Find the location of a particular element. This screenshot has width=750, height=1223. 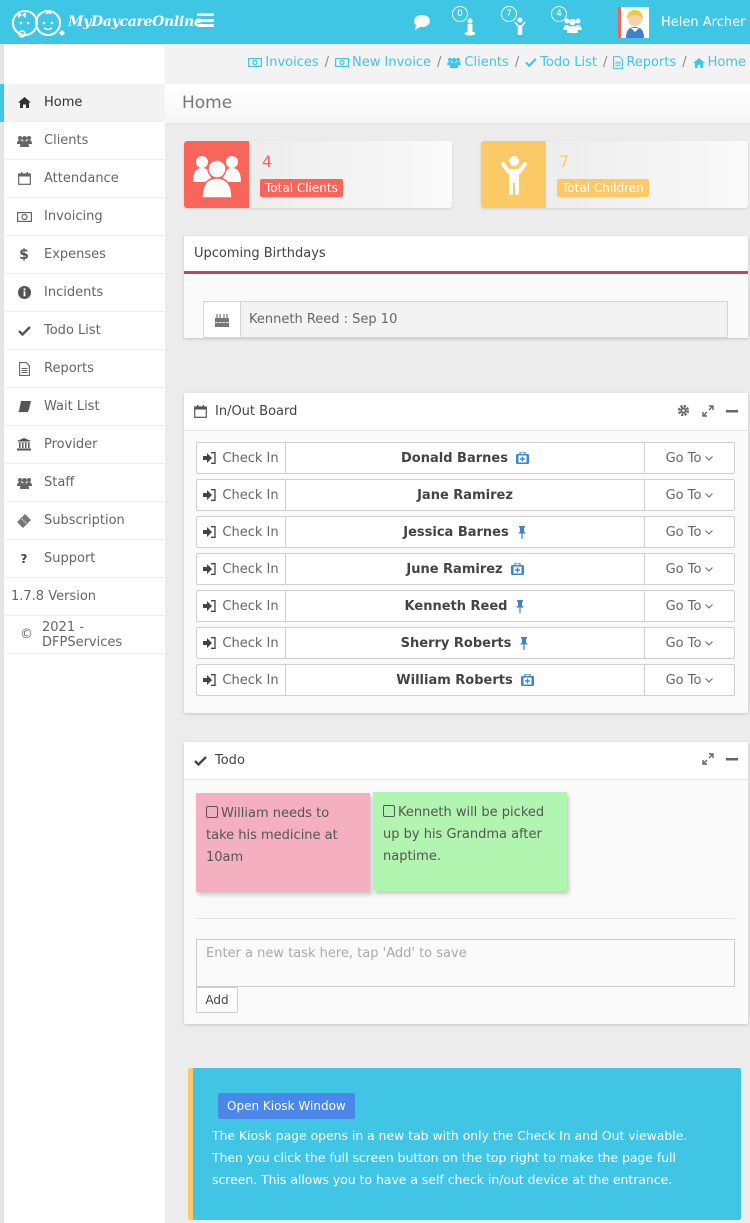

sidebar-item-expenses: $ Expenses is located at coordinates (84, 255).